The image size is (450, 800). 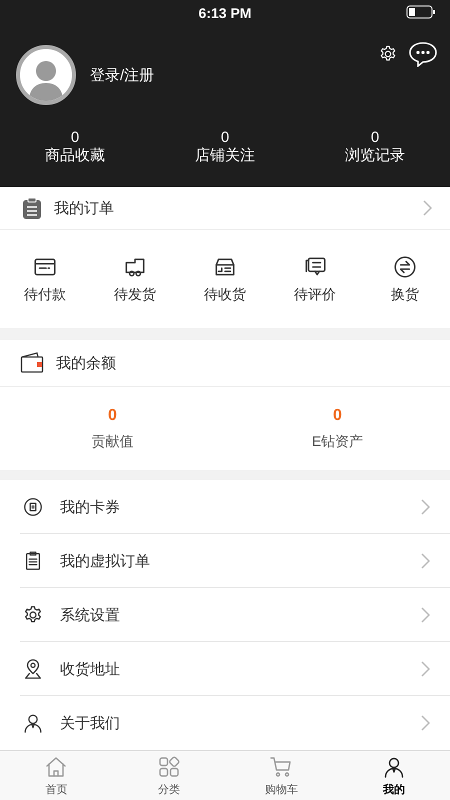 I want to click on menu-item: 收货地址, so click(x=225, y=669).